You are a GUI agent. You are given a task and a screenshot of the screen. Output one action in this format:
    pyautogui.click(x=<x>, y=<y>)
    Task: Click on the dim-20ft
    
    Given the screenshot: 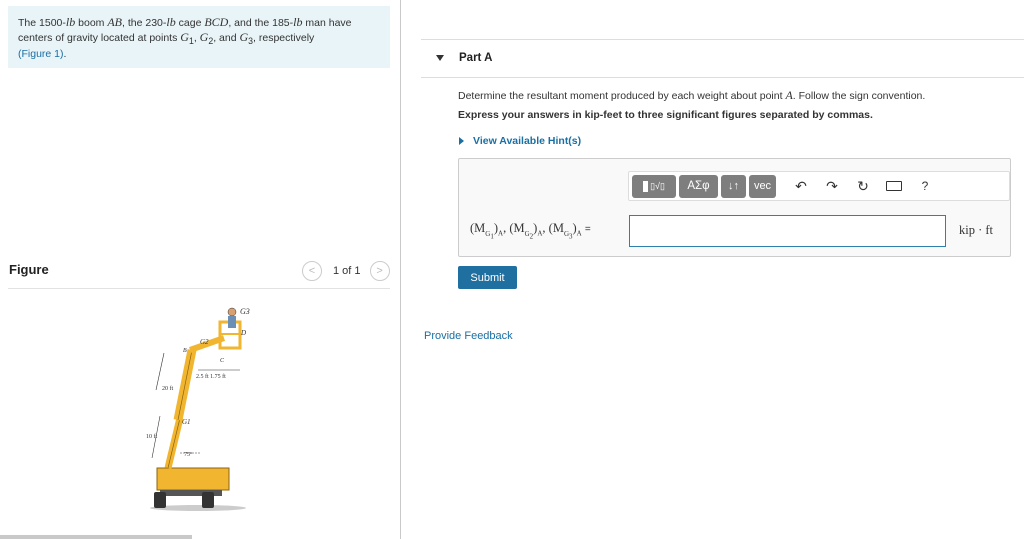 What is the action you would take?
    pyautogui.click(x=160, y=371)
    